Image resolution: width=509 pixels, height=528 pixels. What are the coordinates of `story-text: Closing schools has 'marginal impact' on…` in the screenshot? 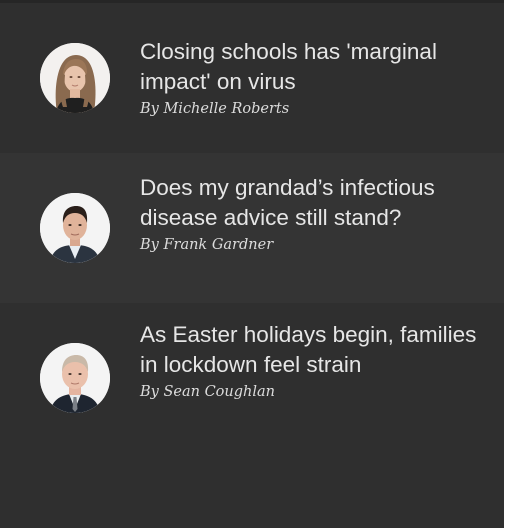 It's located at (312, 77).